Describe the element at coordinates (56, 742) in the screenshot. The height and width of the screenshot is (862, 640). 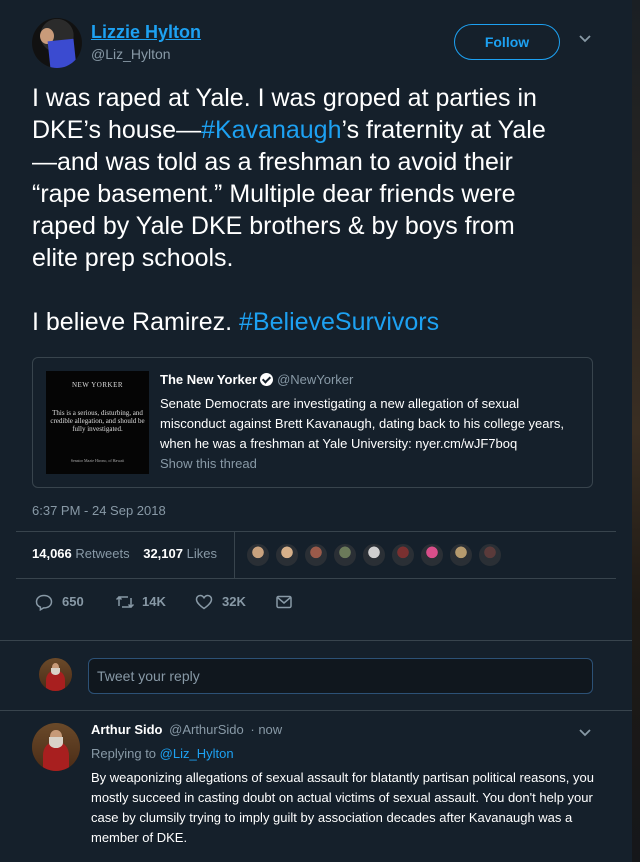
I see `avatar-painting-beard` at that location.